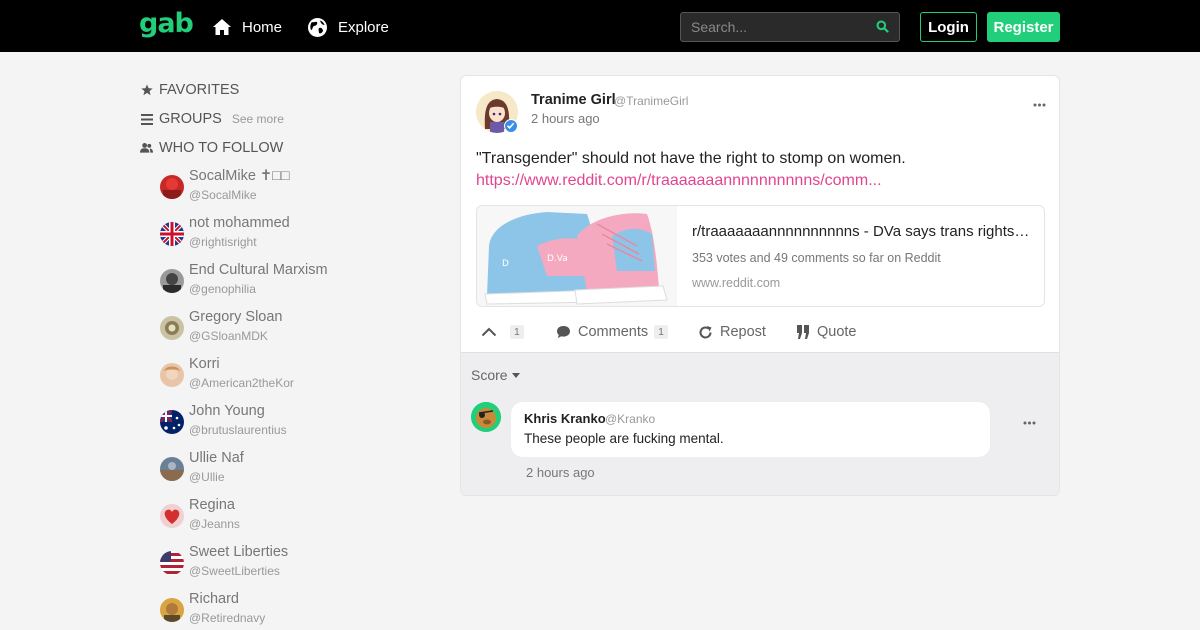  I want to click on comments-label: Comments, so click(613, 332).